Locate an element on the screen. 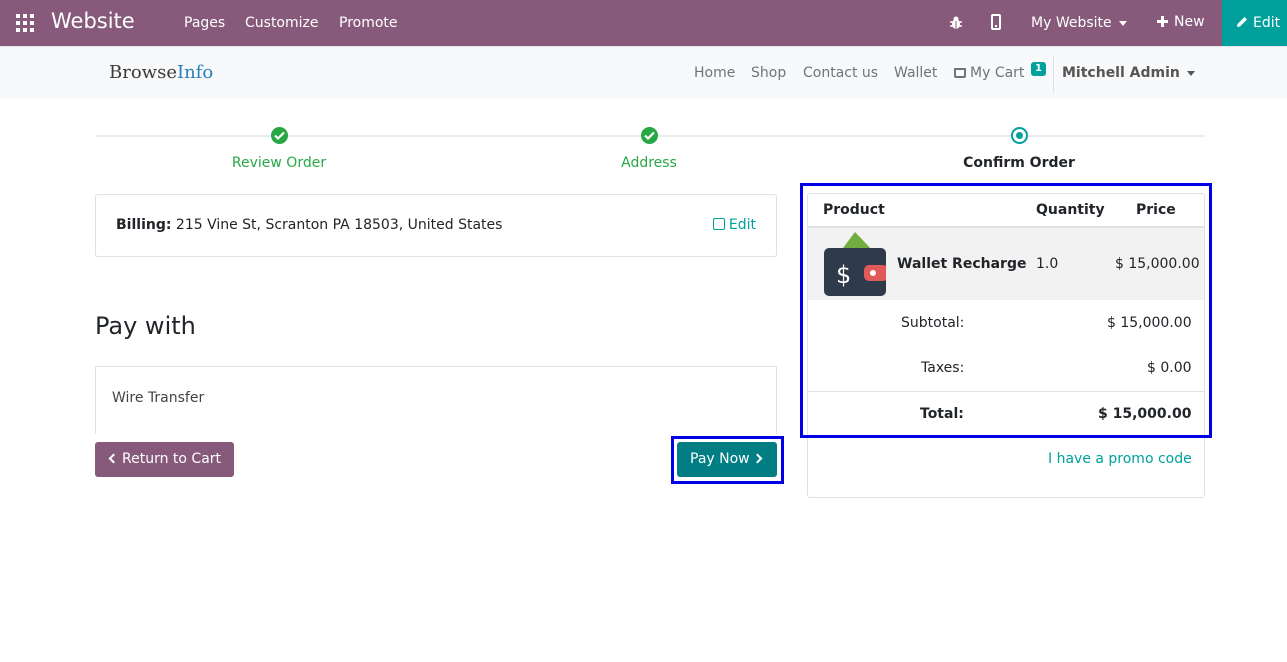  website-switcher-label: My Website is located at coordinates (1071, 23).